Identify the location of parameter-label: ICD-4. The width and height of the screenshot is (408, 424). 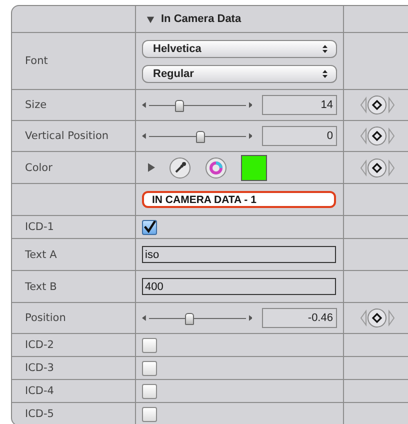
(39, 391).